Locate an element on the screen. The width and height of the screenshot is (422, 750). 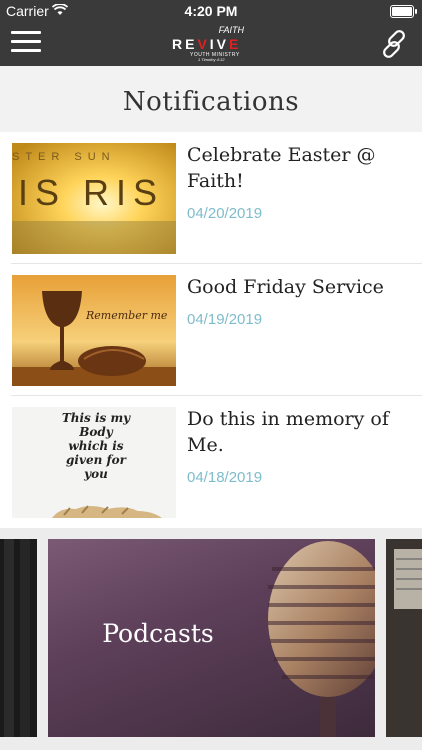
status-bar: Carrier 4:20 PM is located at coordinates (211, 11).